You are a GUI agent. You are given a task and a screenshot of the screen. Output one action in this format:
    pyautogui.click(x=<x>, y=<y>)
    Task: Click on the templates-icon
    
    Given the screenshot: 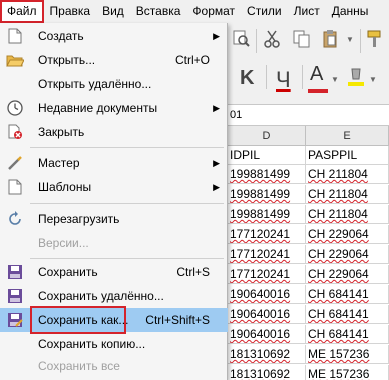 What is the action you would take?
    pyautogui.click(x=15, y=187)
    